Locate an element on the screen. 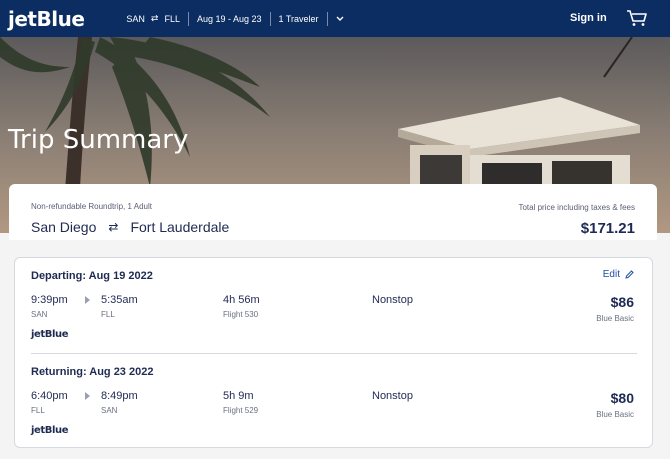  edit-label: Edit is located at coordinates (611, 274).